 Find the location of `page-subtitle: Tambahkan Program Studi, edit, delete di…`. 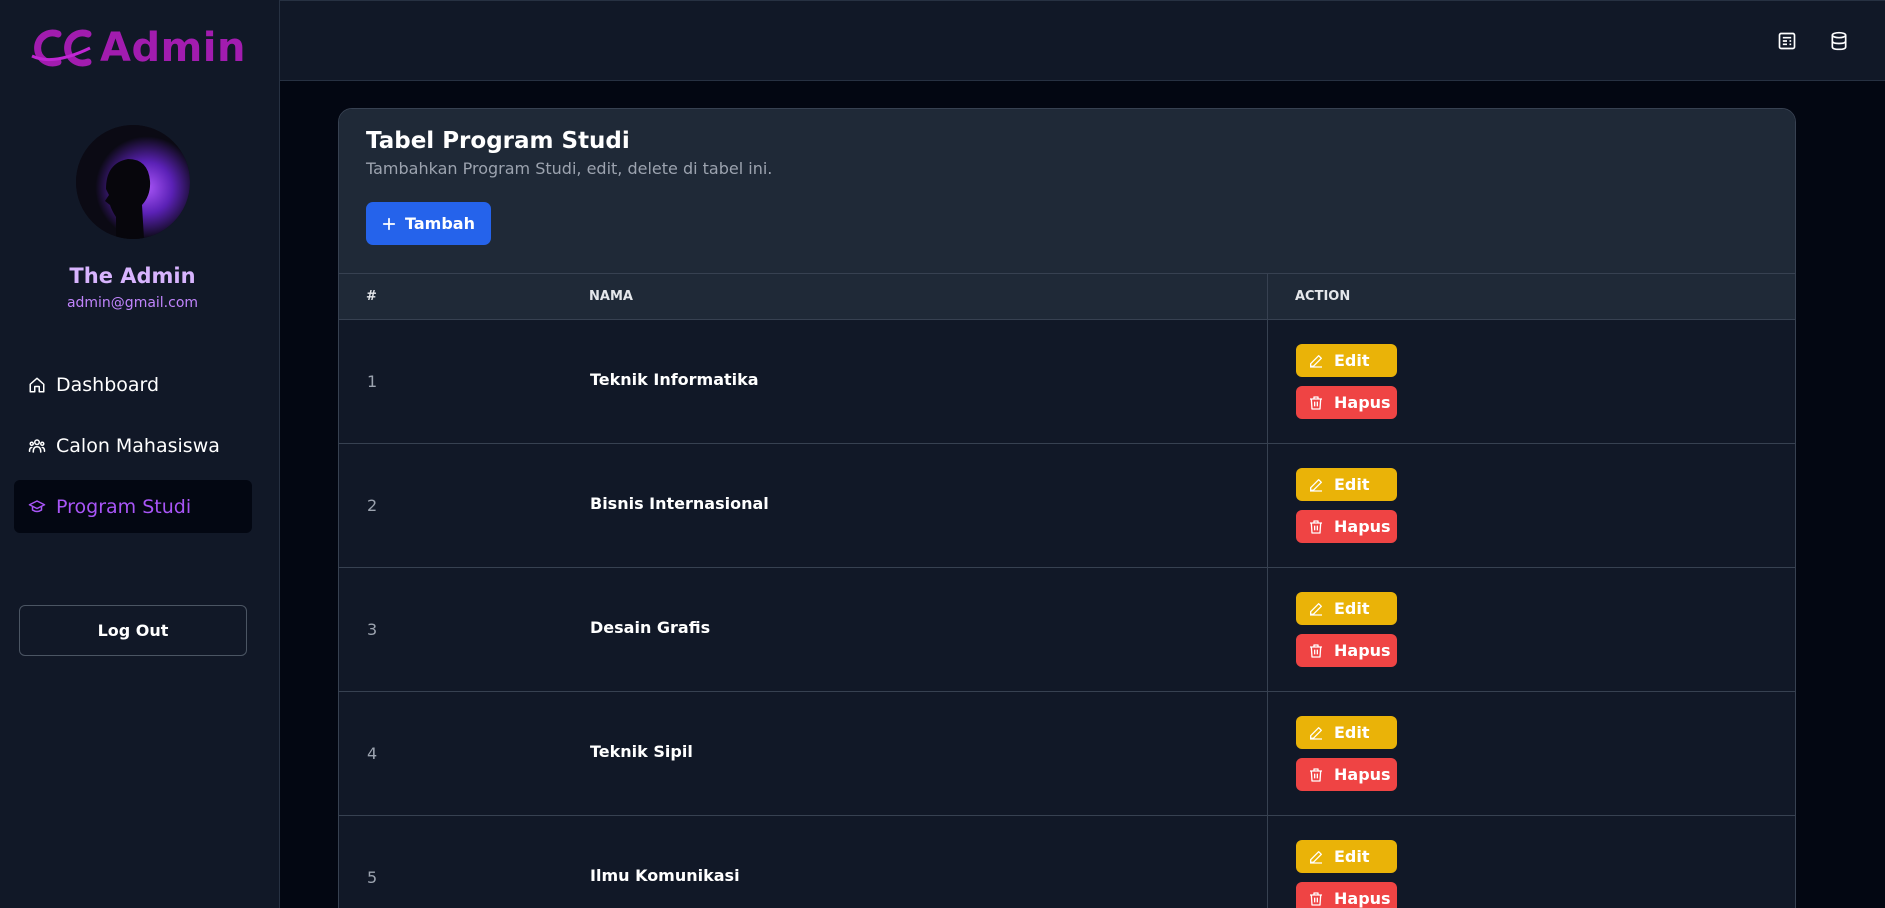

page-subtitle: Tambahkan Program Studi, edit, delete di… is located at coordinates (569, 168).